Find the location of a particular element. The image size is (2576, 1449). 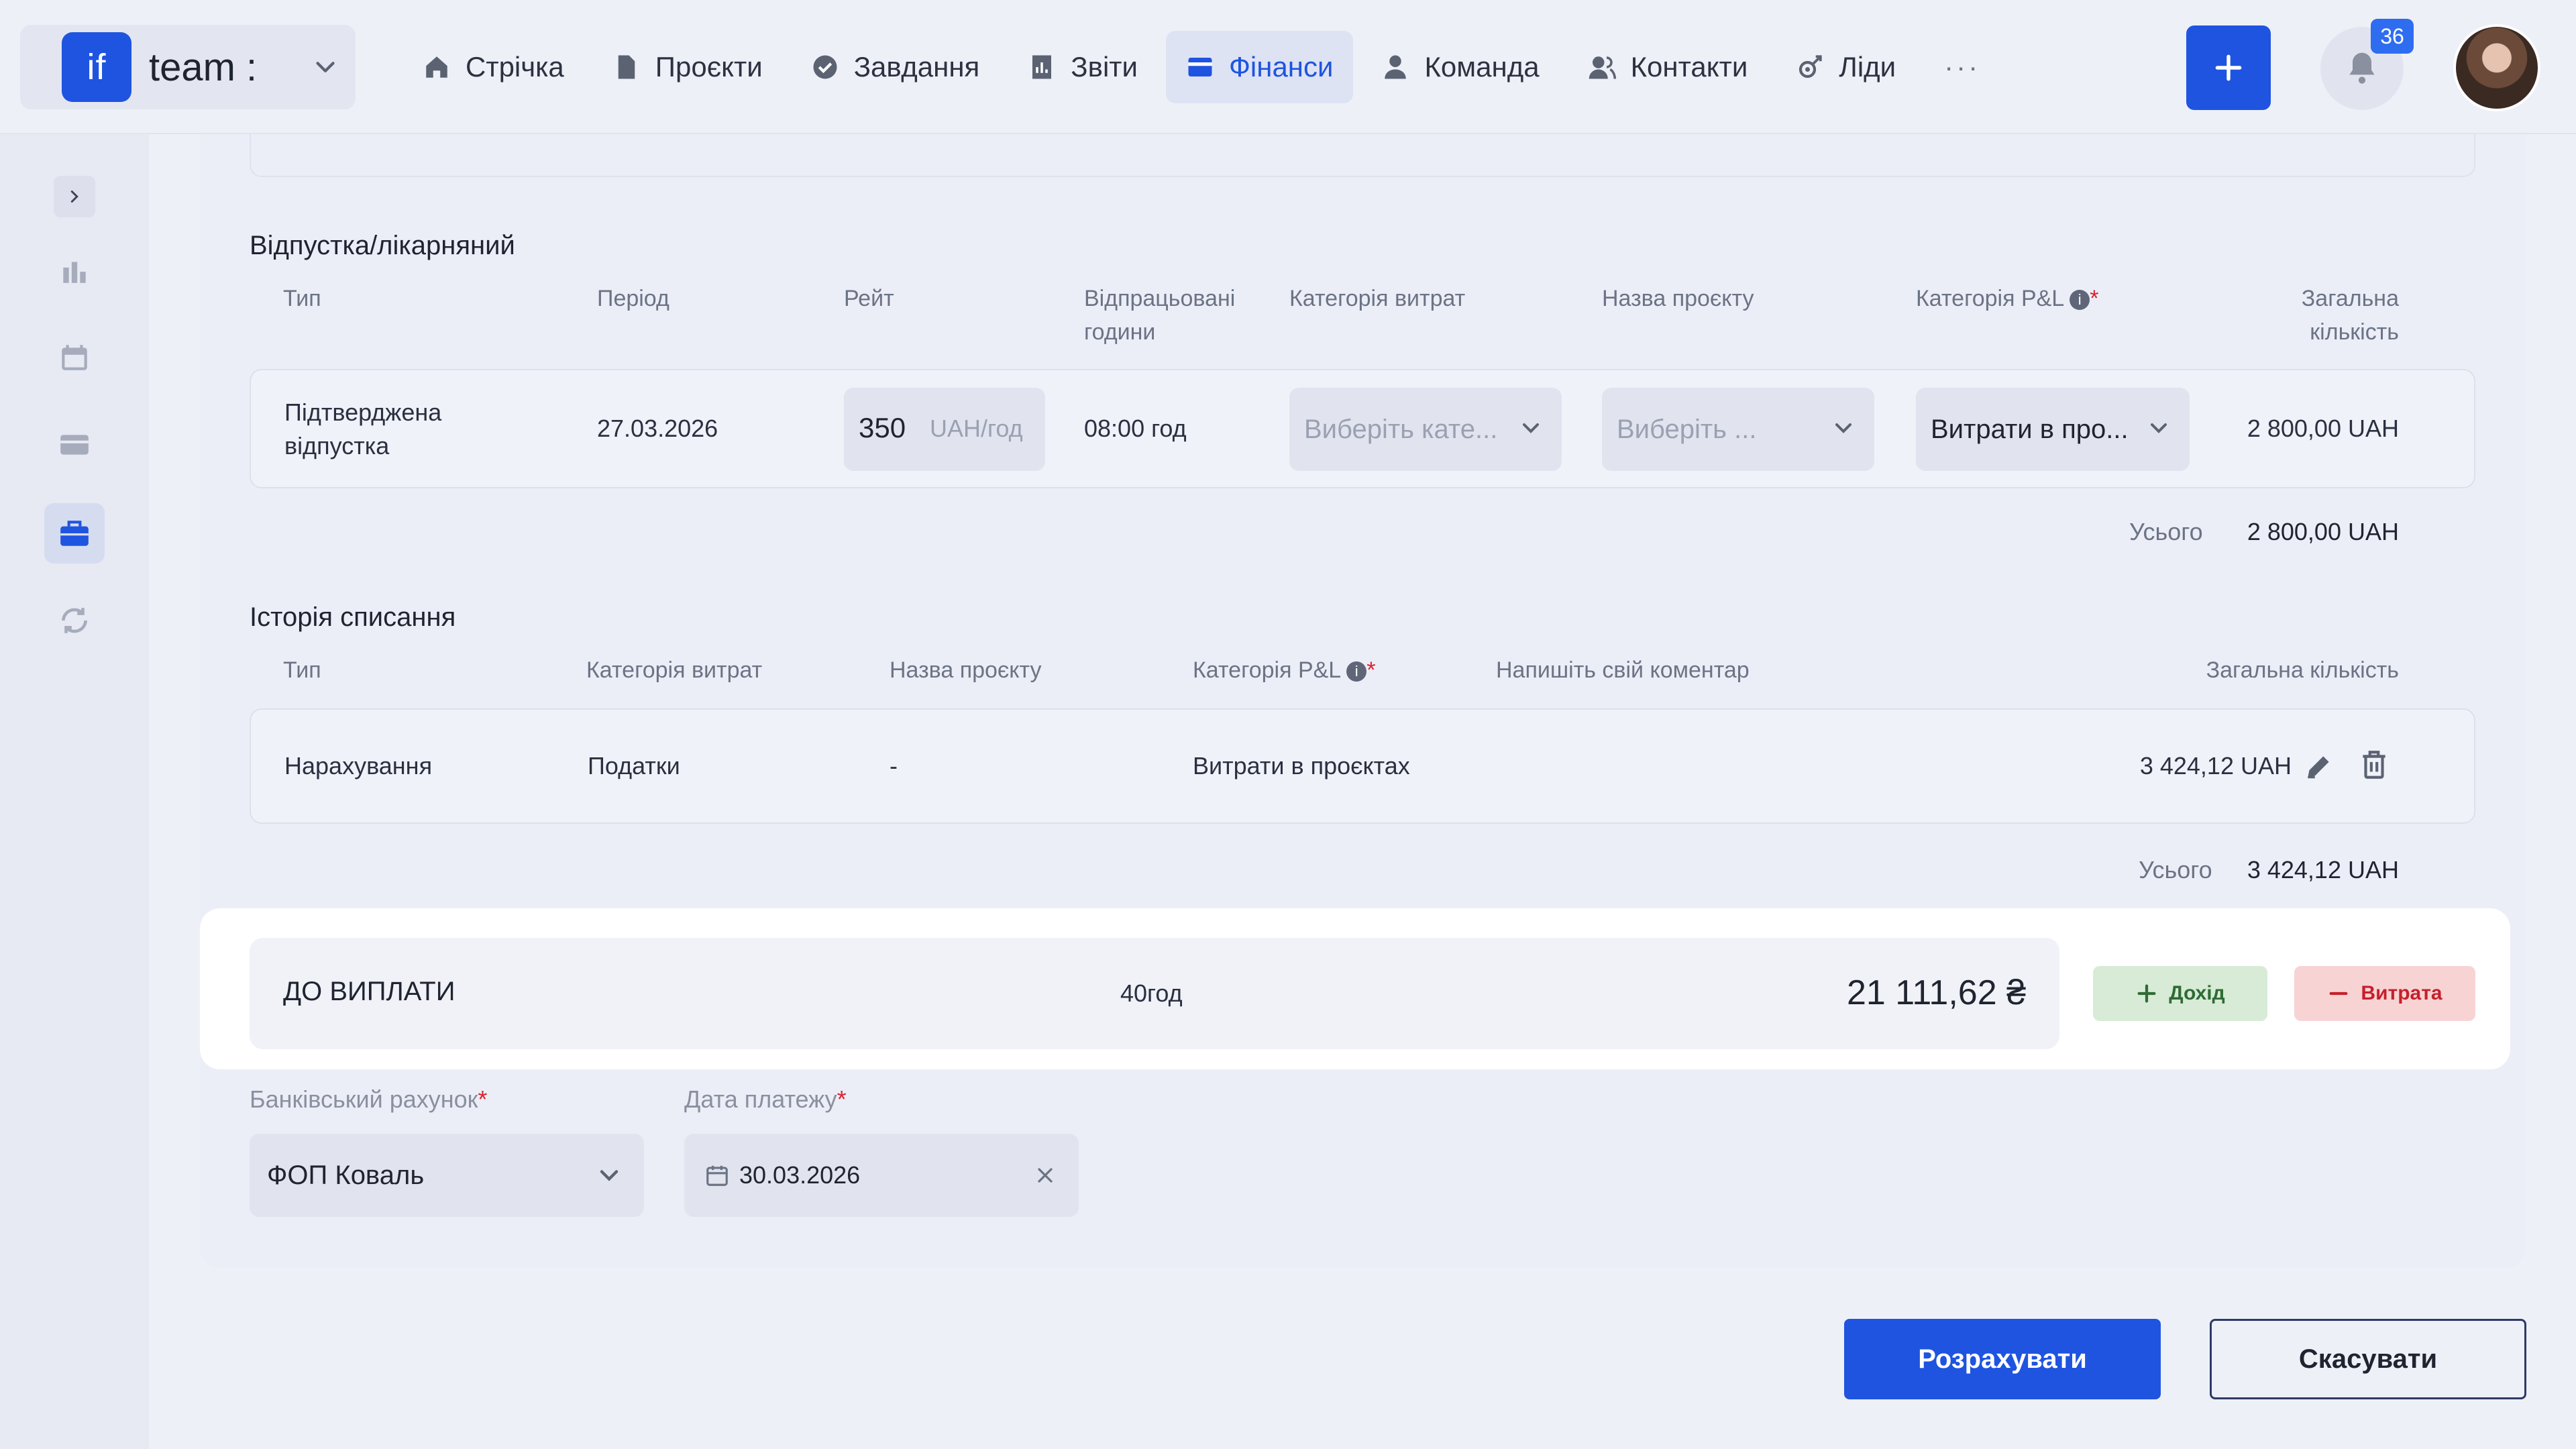

sidebar-expand-button is located at coordinates (74, 196).